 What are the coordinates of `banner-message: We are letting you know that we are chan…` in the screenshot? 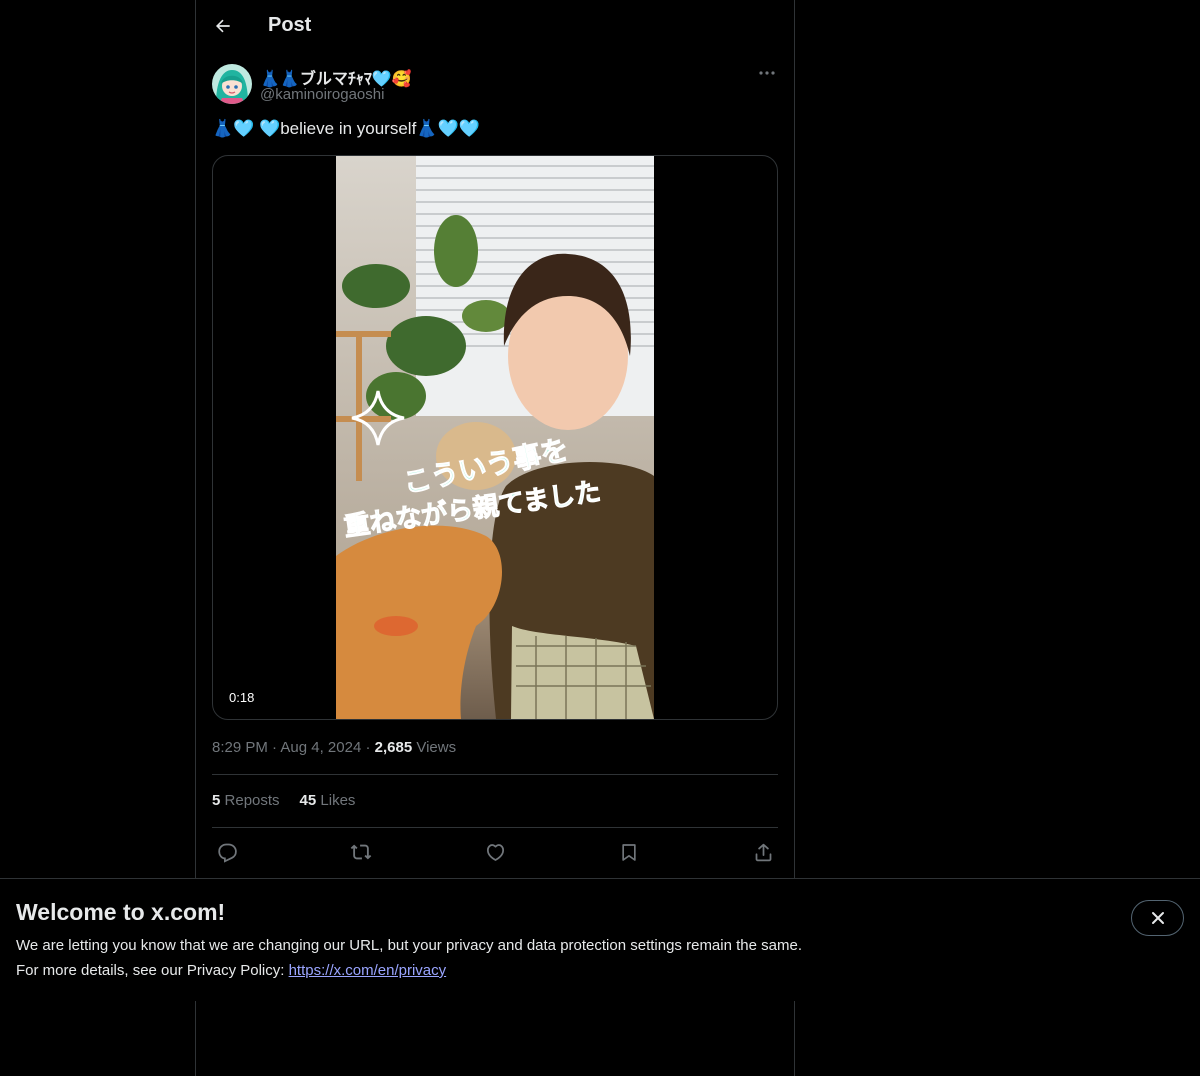 It's located at (409, 945).